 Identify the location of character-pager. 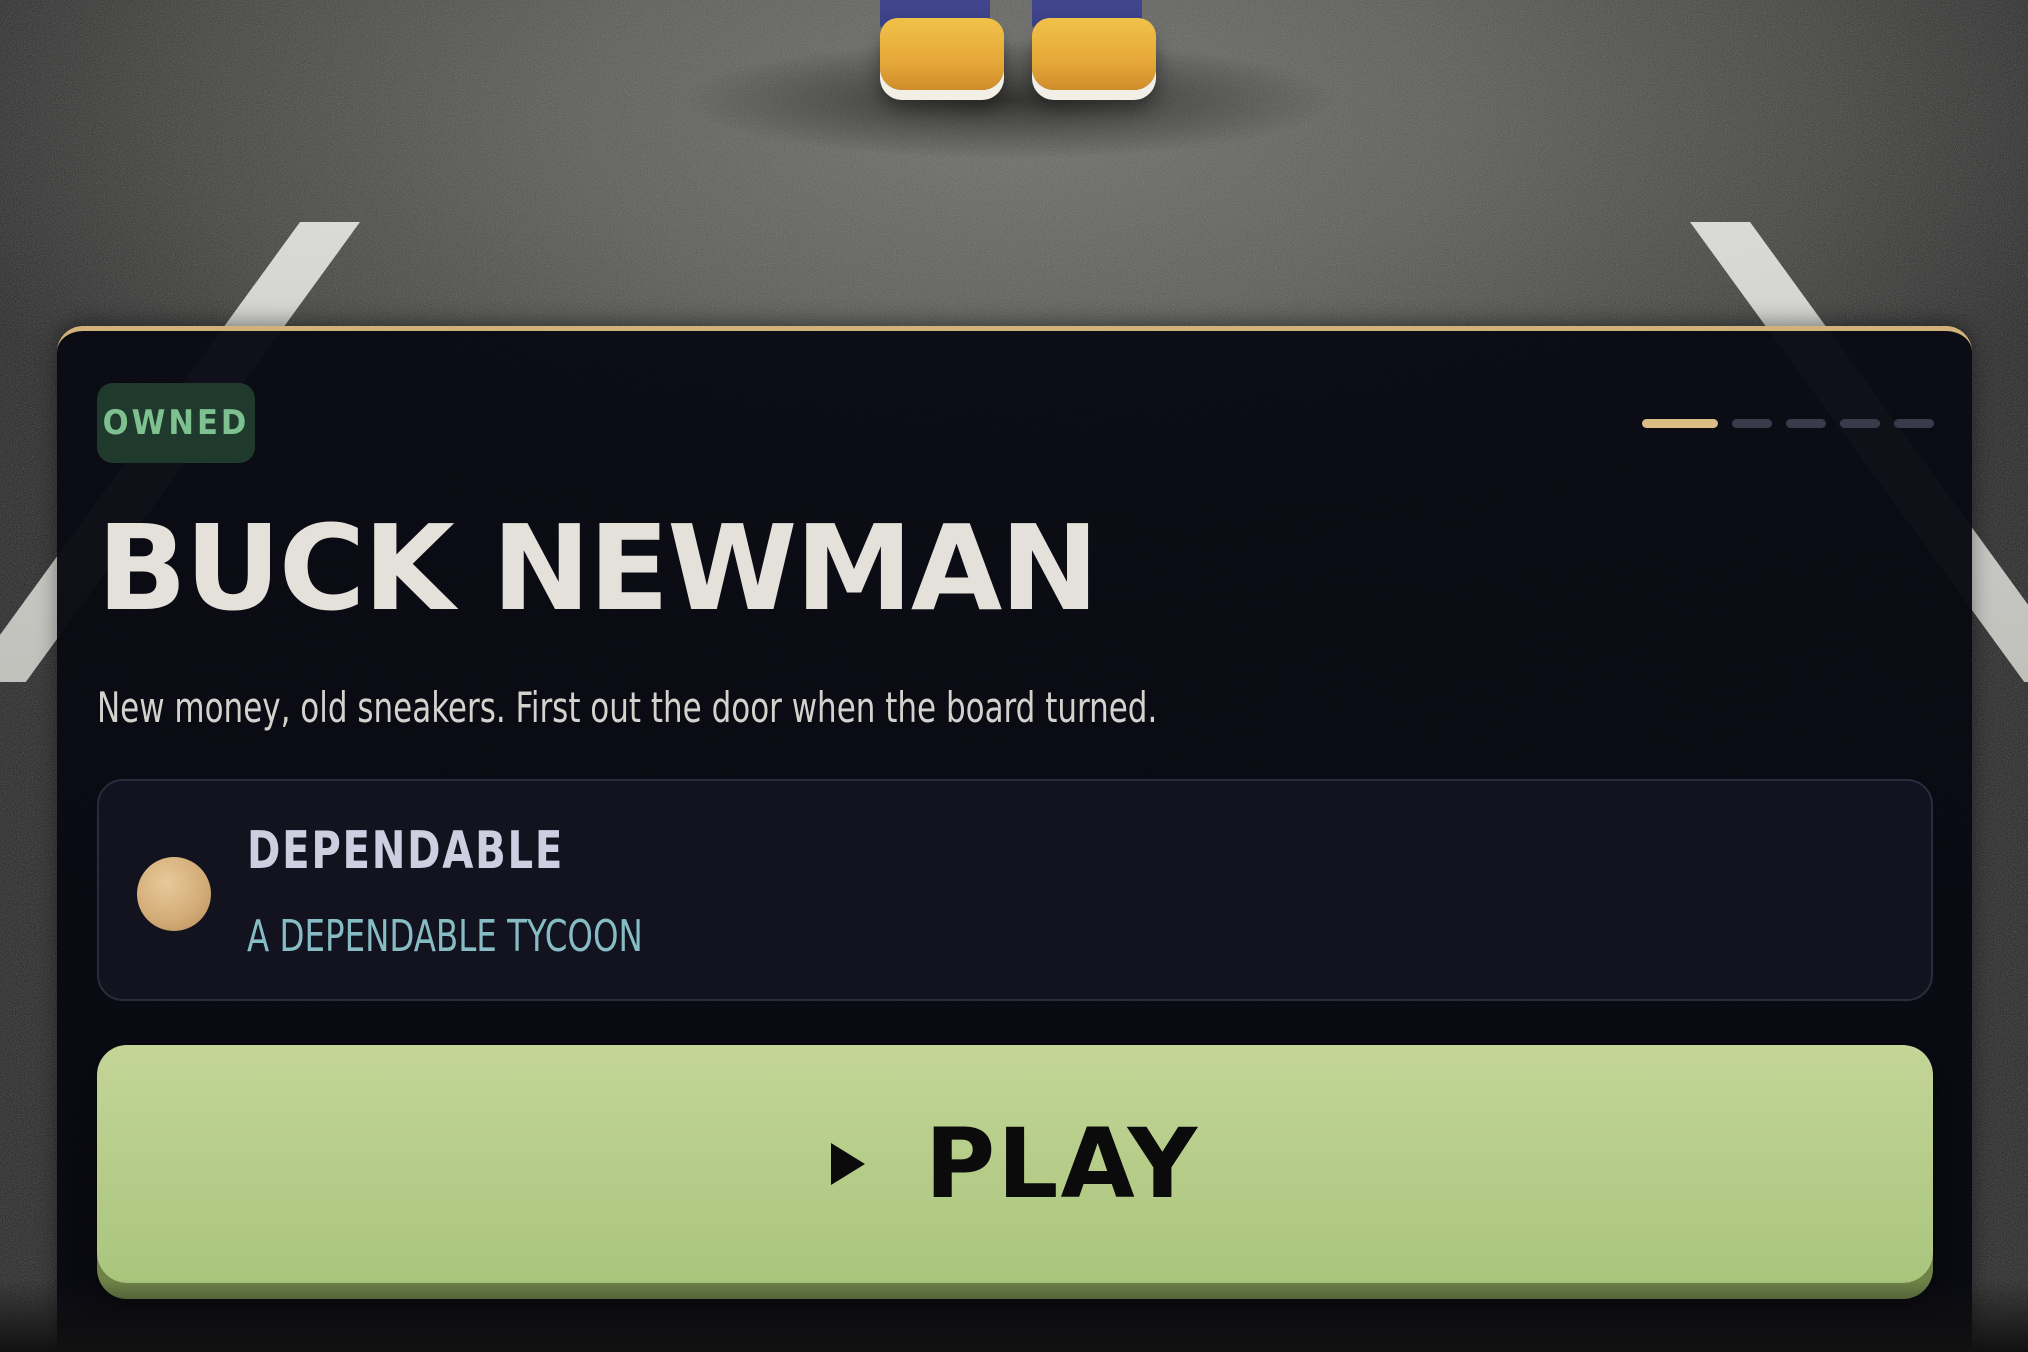
(1788, 423).